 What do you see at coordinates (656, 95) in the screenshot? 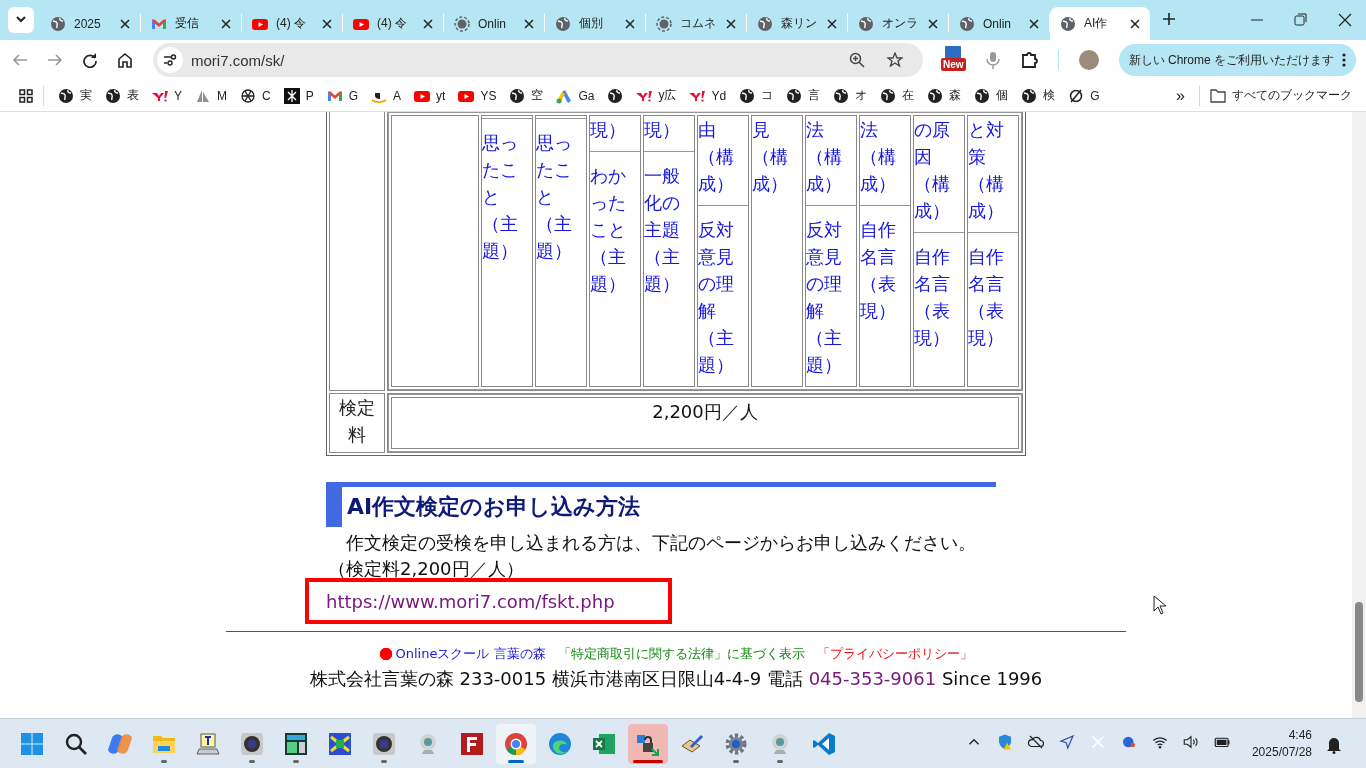
I see `bookmark: y広` at bounding box center [656, 95].